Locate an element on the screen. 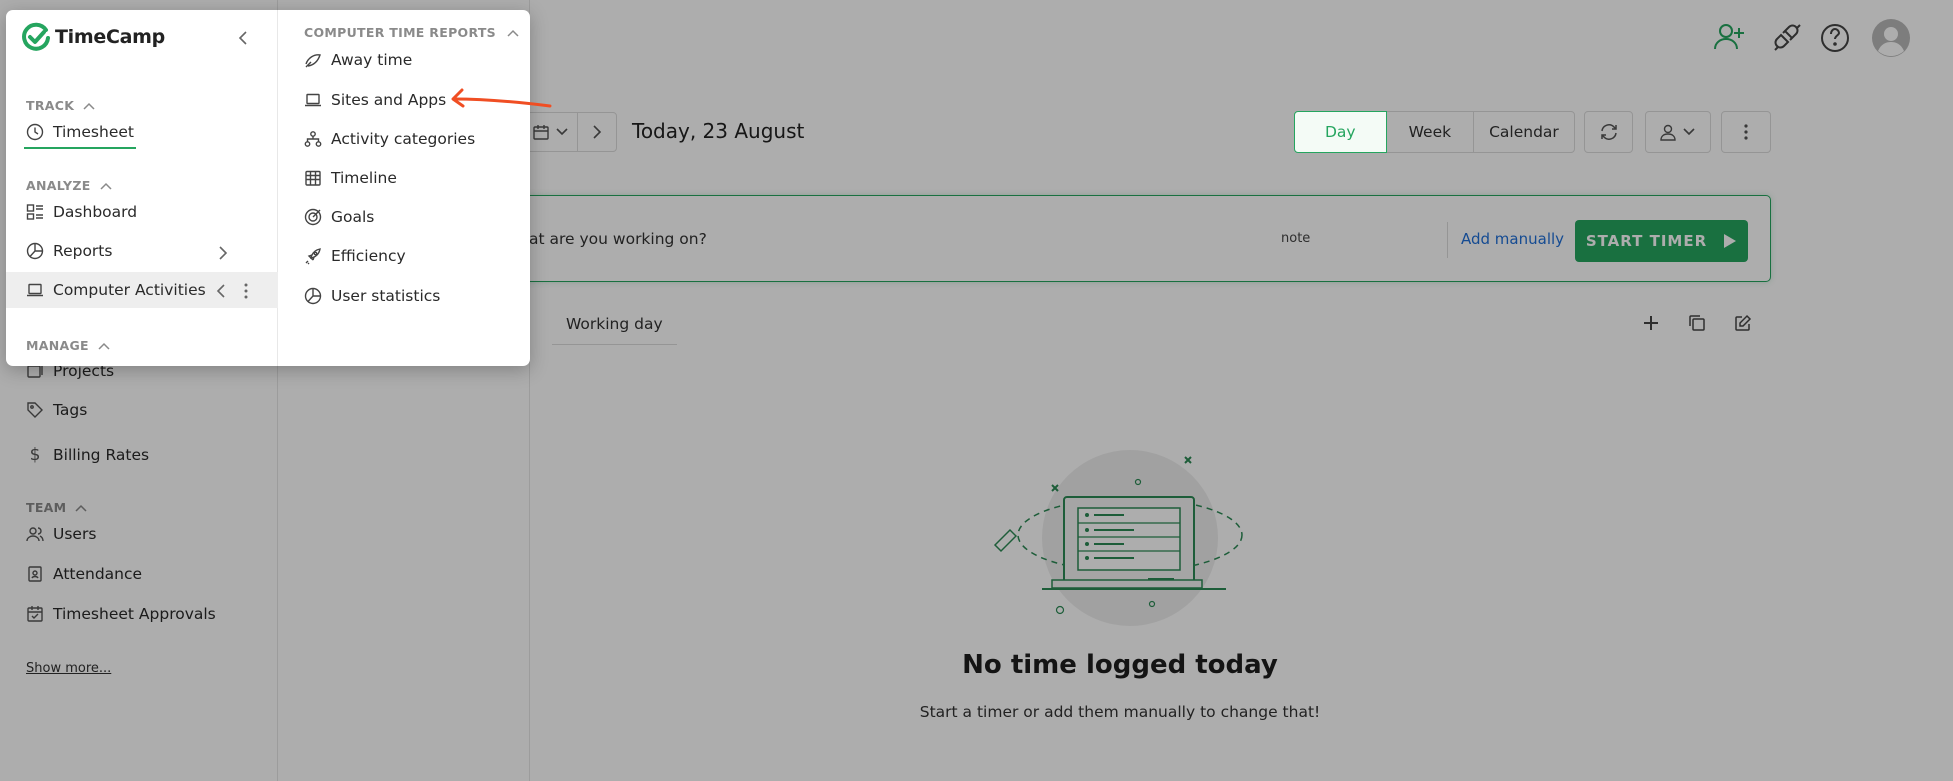  computer-activities-collapse is located at coordinates (221, 291).